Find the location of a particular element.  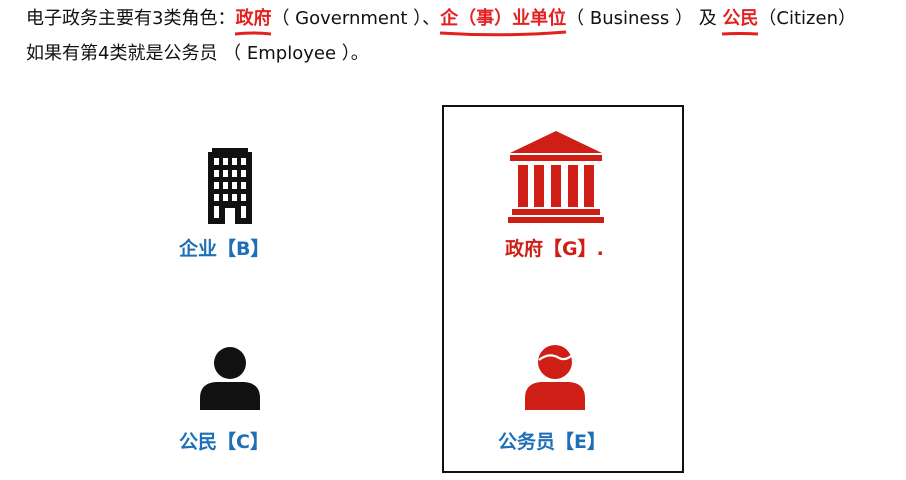

intro-line-2: 如果有第4类就是公务员 （ Employee ）。 is located at coordinates (197, 53).